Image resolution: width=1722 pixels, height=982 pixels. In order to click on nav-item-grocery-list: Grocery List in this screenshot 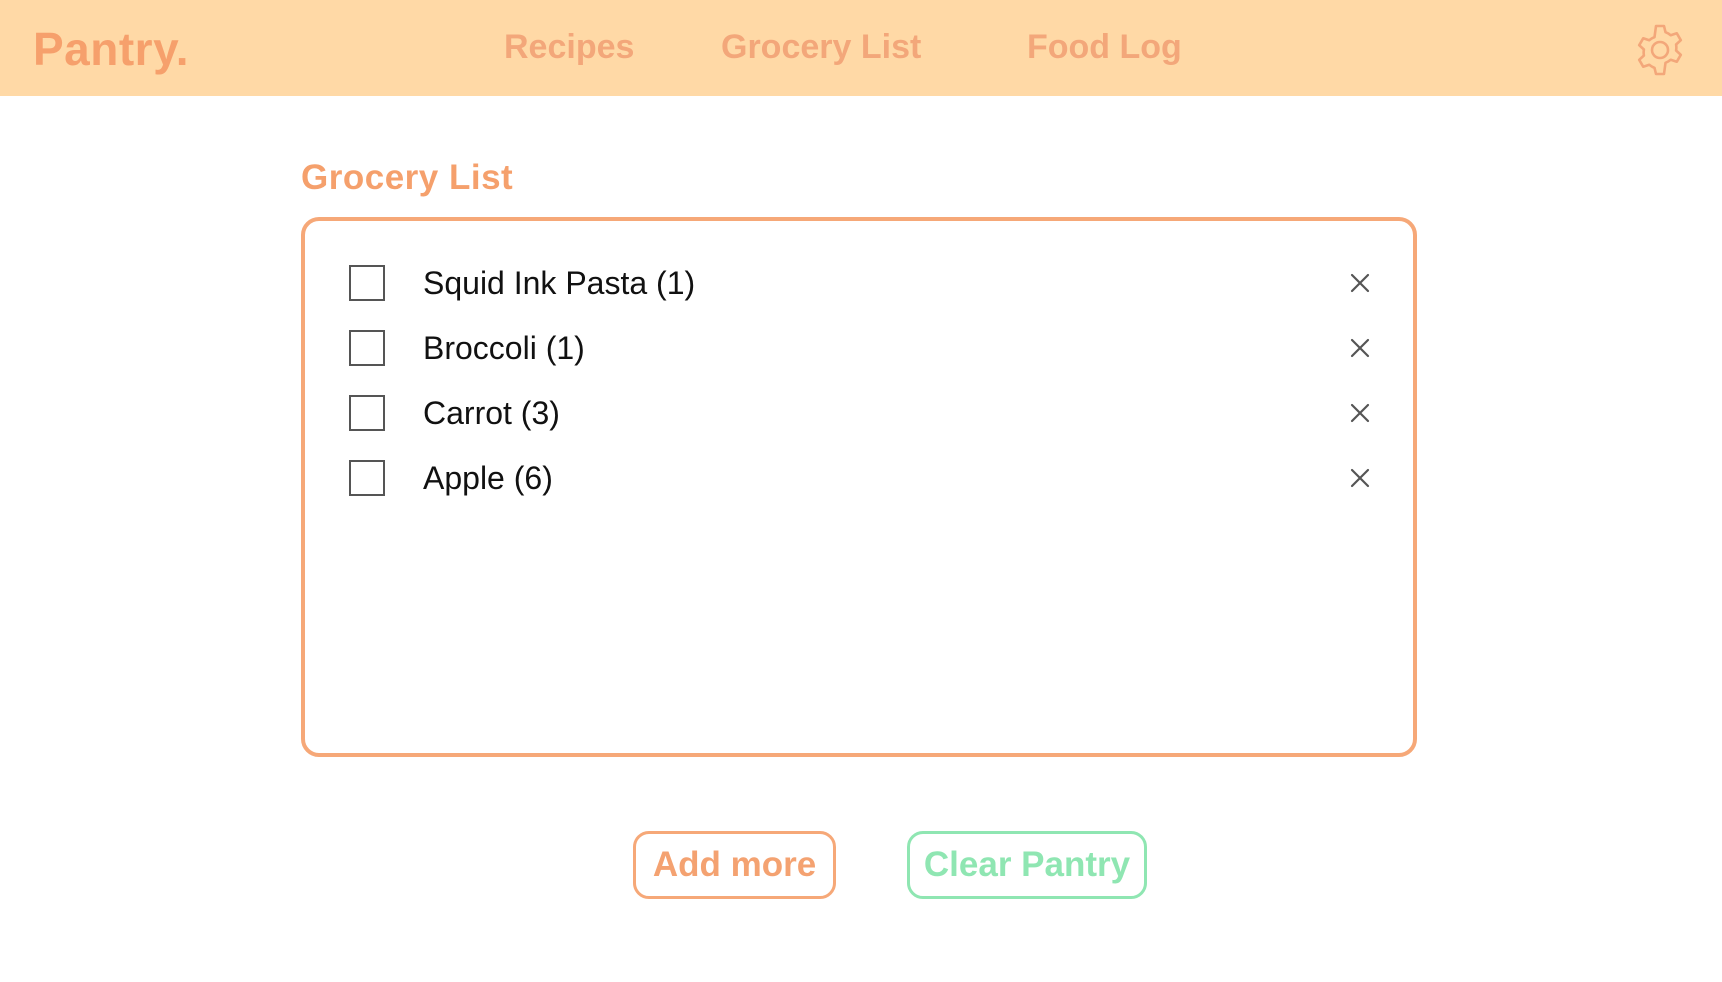, I will do `click(821, 47)`.